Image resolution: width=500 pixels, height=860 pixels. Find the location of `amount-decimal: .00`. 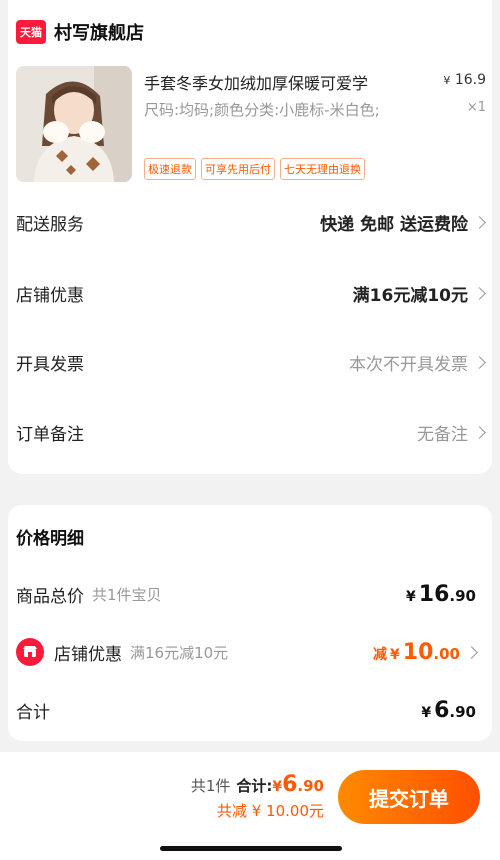

amount-decimal: .00 is located at coordinates (446, 653).